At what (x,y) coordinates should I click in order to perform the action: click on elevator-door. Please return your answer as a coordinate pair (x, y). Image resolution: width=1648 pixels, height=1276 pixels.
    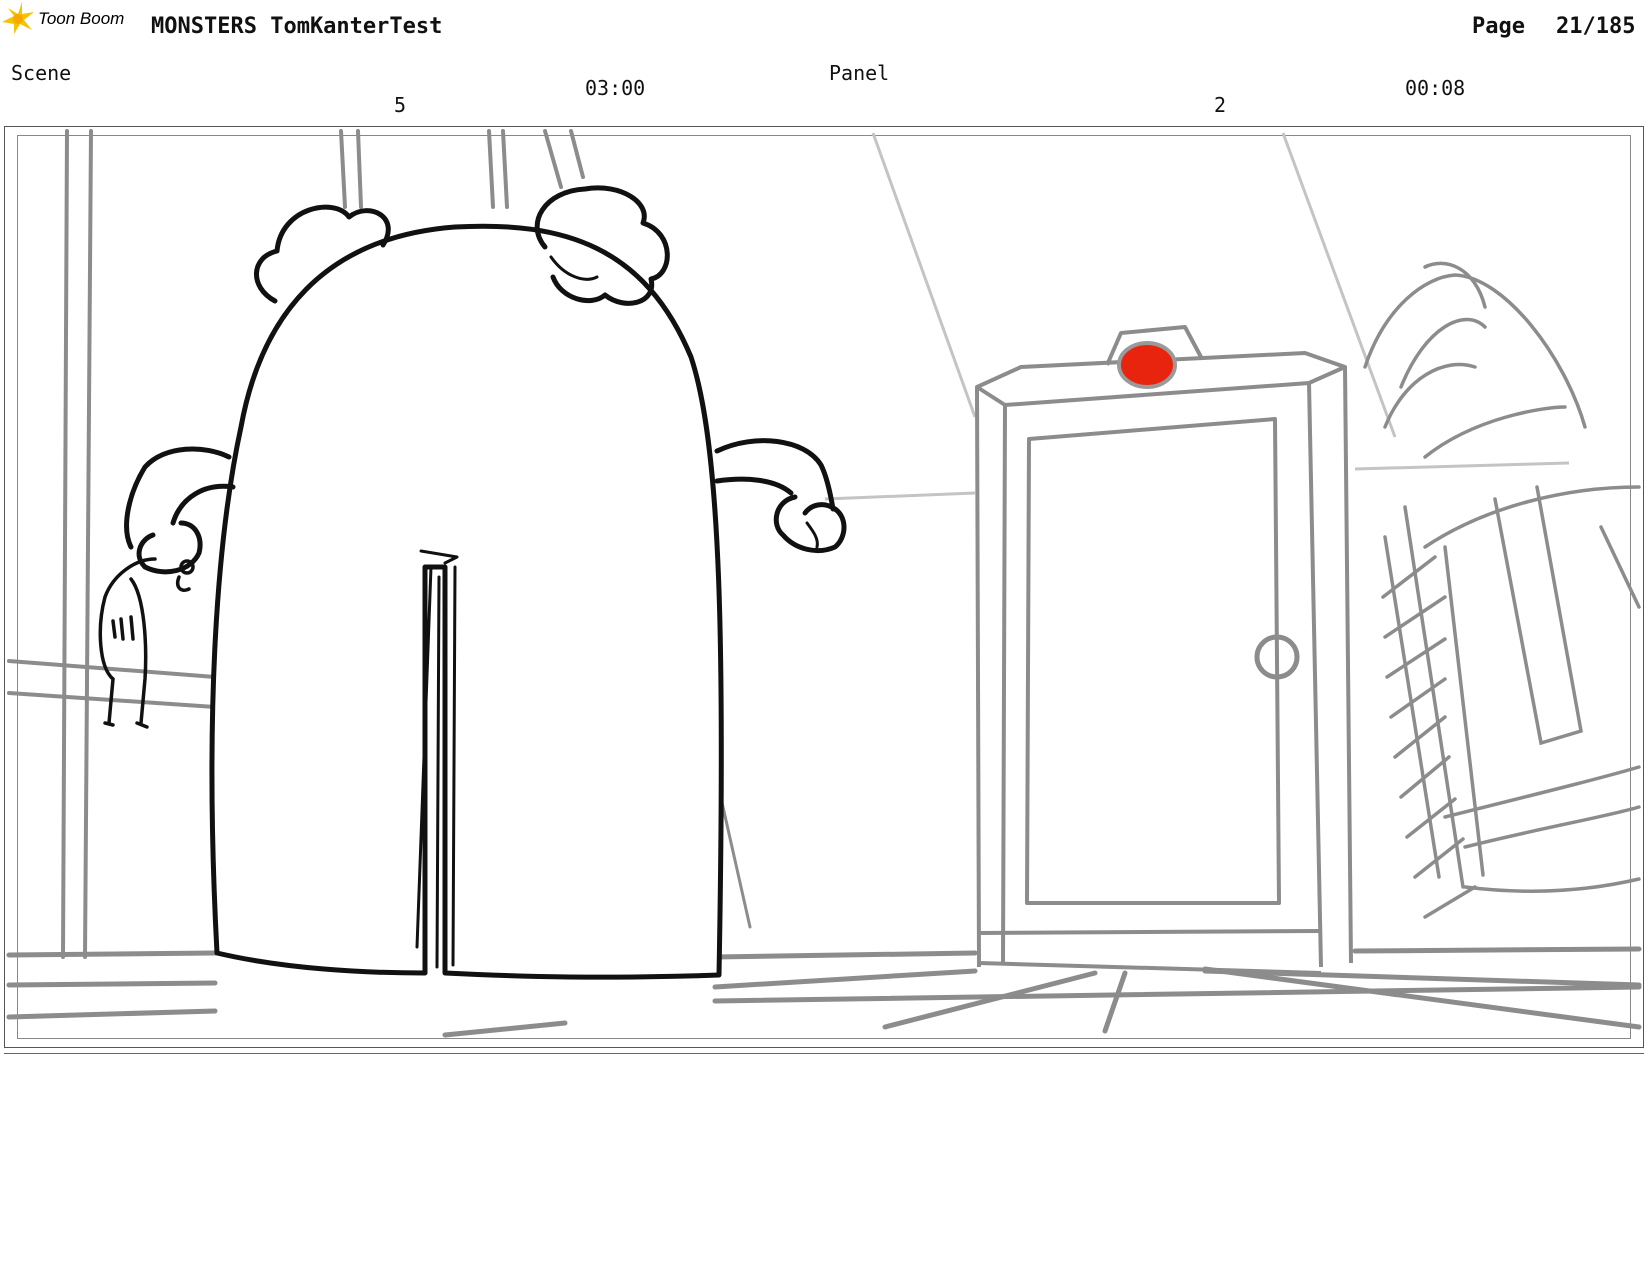
    Looking at the image, I should click on (1164, 650).